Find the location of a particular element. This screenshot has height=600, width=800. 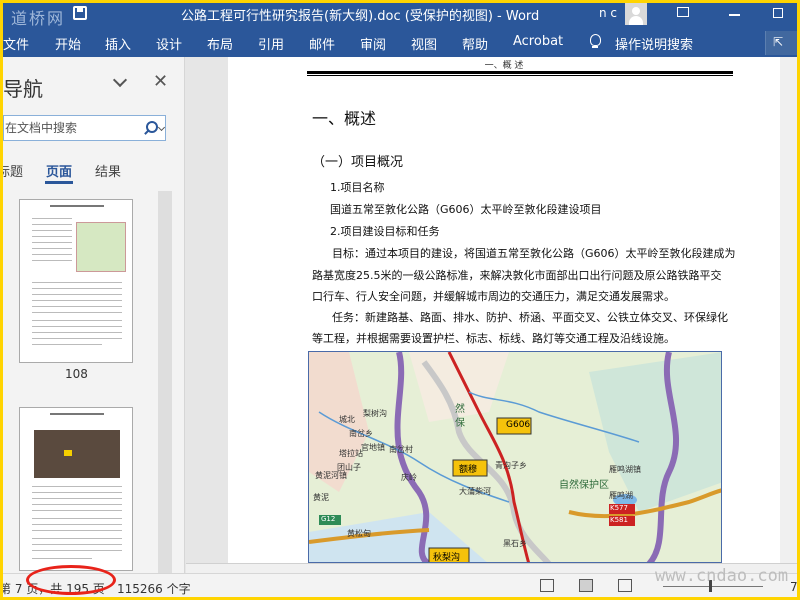

map-label-place: 塔拉站 is located at coordinates (351, 453).